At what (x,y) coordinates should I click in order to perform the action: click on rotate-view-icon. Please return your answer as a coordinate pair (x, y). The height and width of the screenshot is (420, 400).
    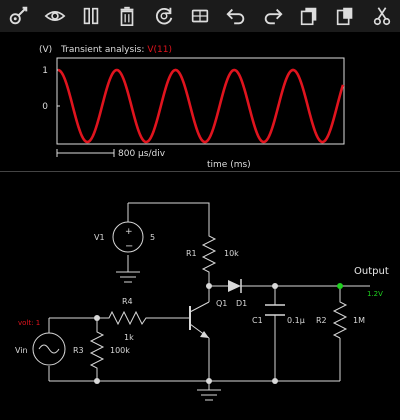
    Looking at the image, I should click on (200, 16).